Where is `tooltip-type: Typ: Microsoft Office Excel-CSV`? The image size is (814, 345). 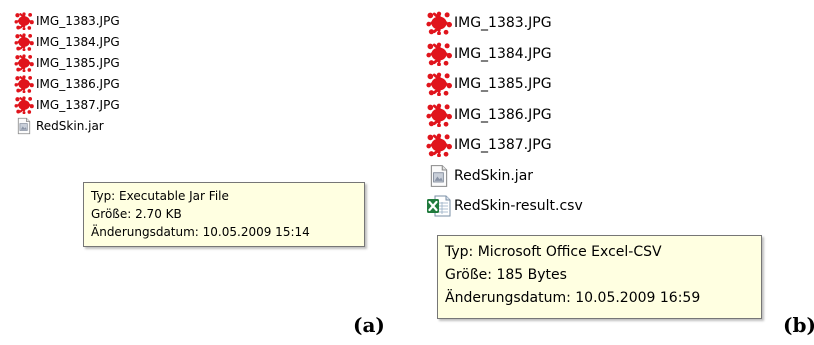 tooltip-type: Typ: Microsoft Office Excel-CSV is located at coordinates (553, 252).